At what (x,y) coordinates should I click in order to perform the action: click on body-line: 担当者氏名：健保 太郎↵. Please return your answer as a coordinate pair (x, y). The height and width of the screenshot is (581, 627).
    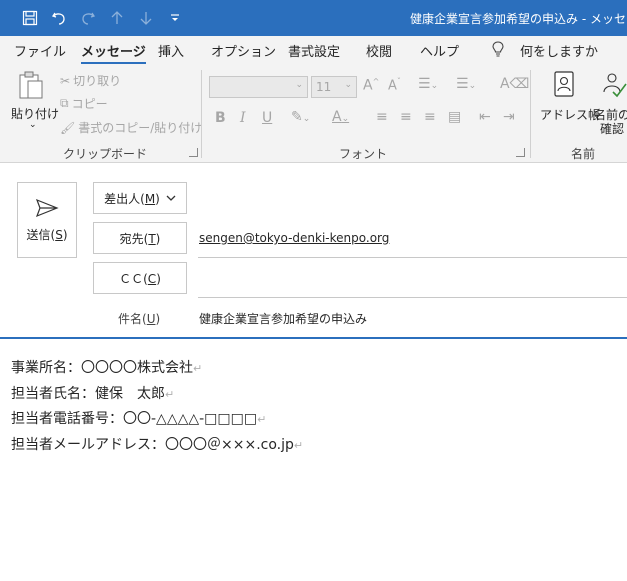
    Looking at the image, I should click on (93, 393).